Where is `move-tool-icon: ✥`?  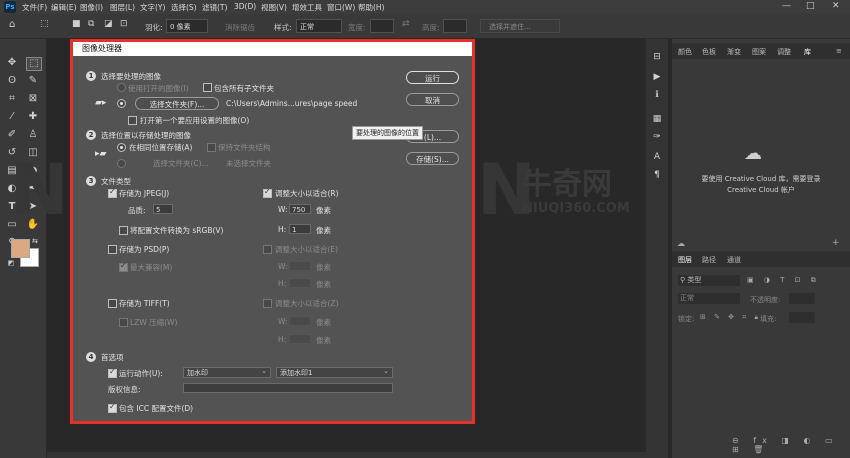 move-tool-icon: ✥ is located at coordinates (12, 63).